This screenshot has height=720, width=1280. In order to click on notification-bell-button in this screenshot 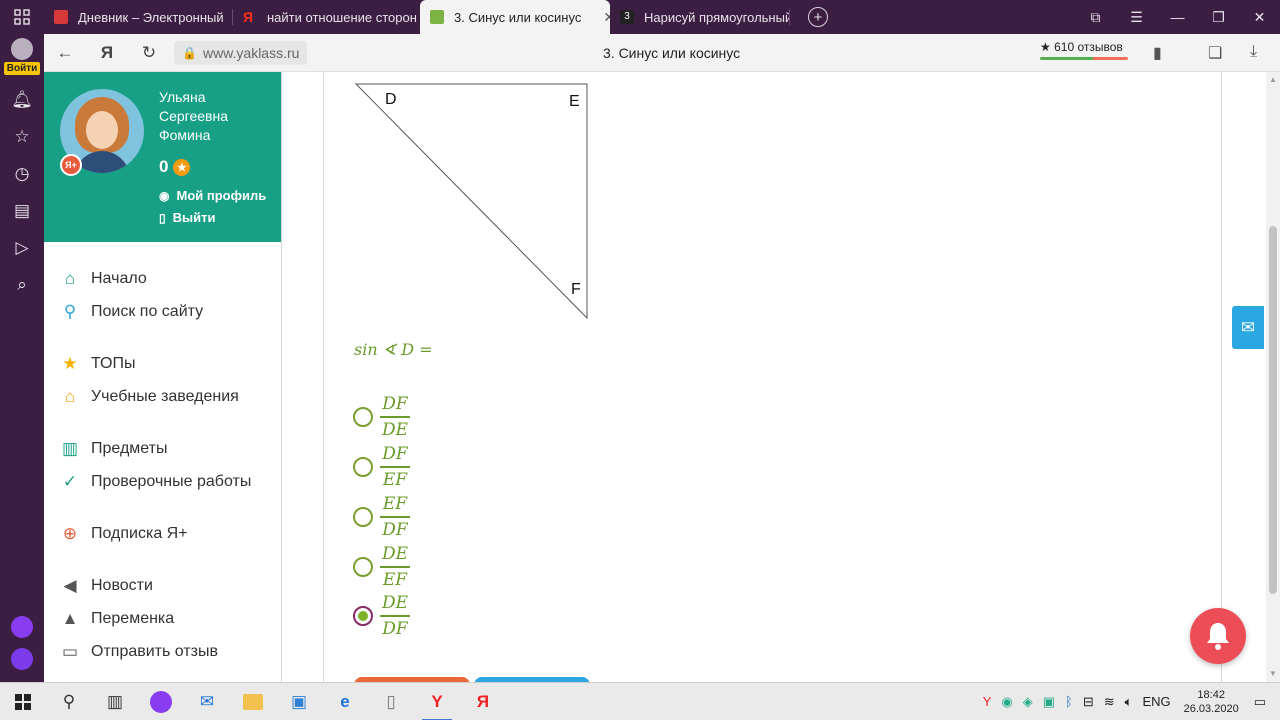, I will do `click(1218, 636)`.